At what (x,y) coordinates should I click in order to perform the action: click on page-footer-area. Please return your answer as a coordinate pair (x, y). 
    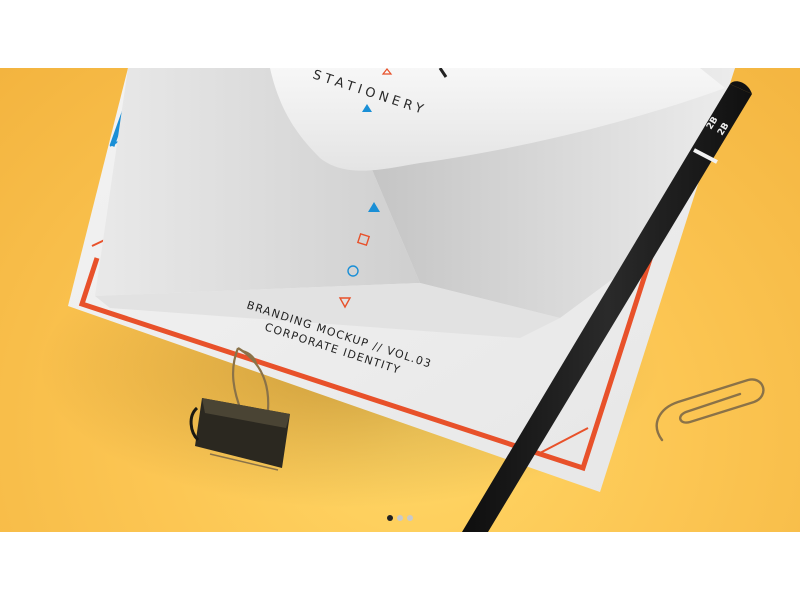
    Looking at the image, I should click on (400, 566).